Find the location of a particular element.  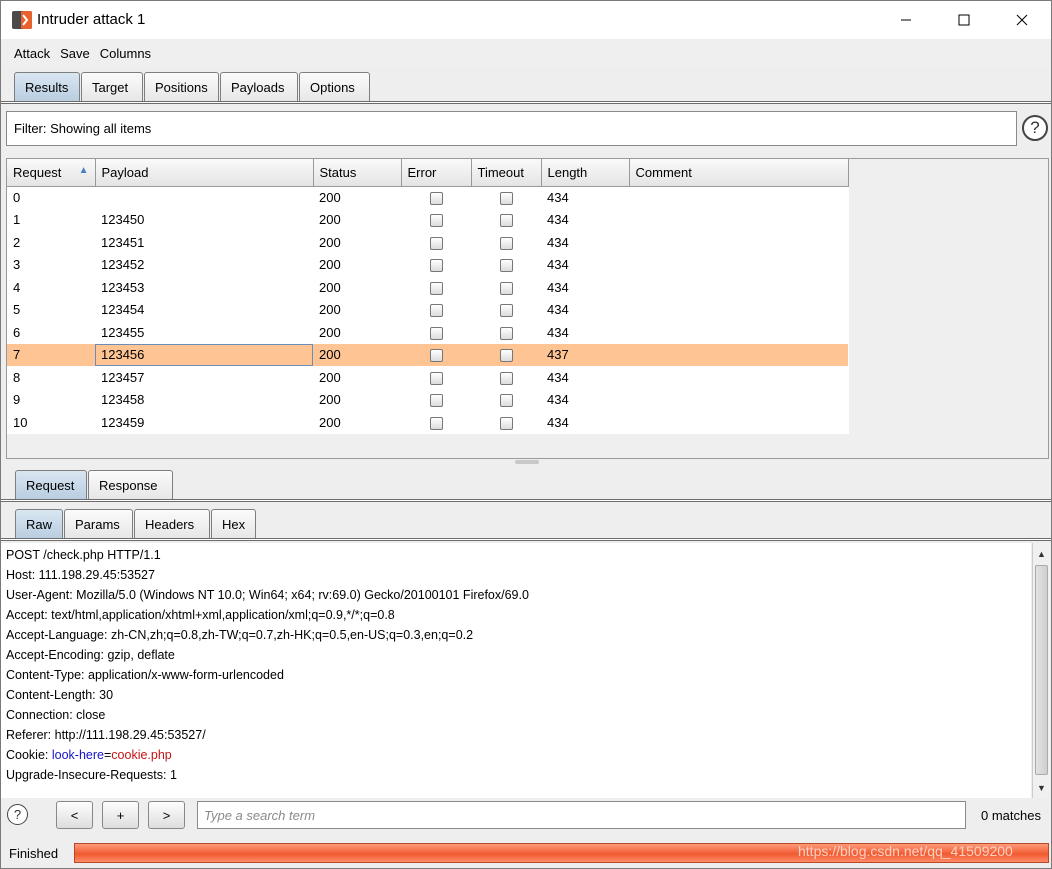

scrollbar-thumb is located at coordinates (1041, 670).